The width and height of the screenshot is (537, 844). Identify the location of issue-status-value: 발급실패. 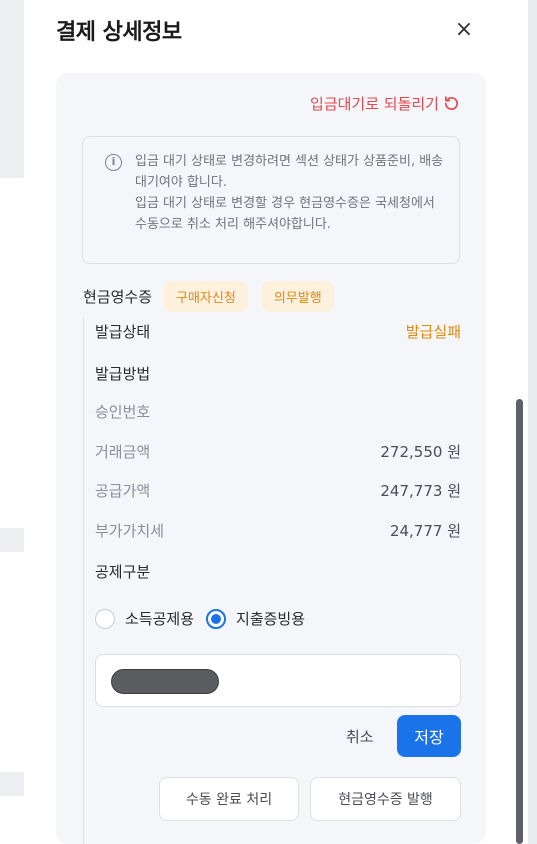
(433, 331).